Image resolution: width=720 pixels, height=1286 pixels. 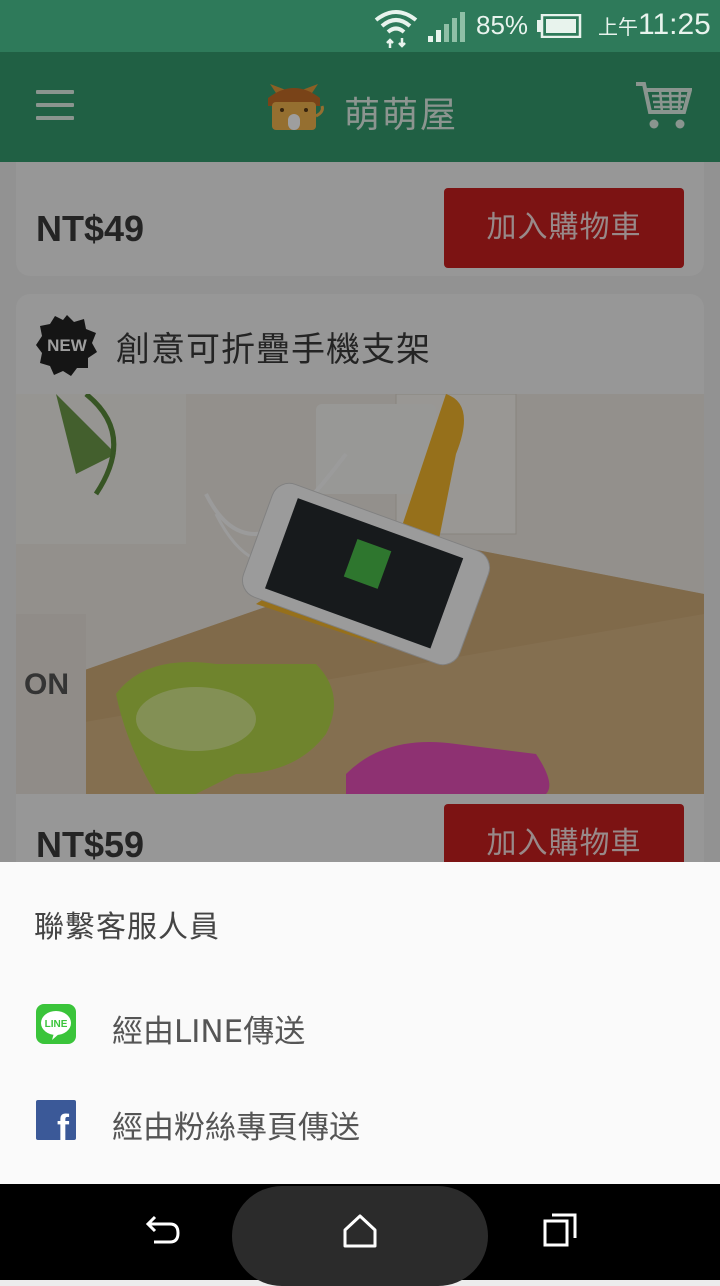 I want to click on cell-signal-icon, so click(x=446, y=27).